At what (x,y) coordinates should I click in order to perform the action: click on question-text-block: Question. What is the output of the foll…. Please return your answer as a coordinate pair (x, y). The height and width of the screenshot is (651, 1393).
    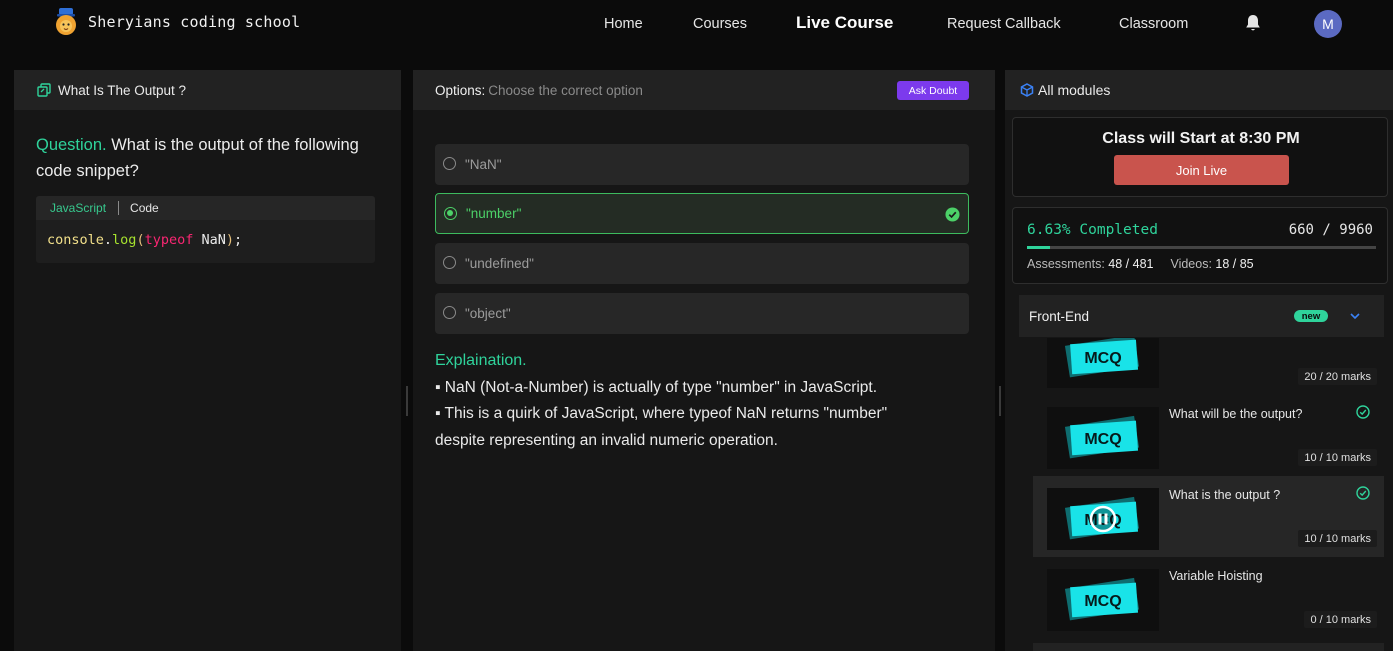
    Looking at the image, I should click on (206, 158).